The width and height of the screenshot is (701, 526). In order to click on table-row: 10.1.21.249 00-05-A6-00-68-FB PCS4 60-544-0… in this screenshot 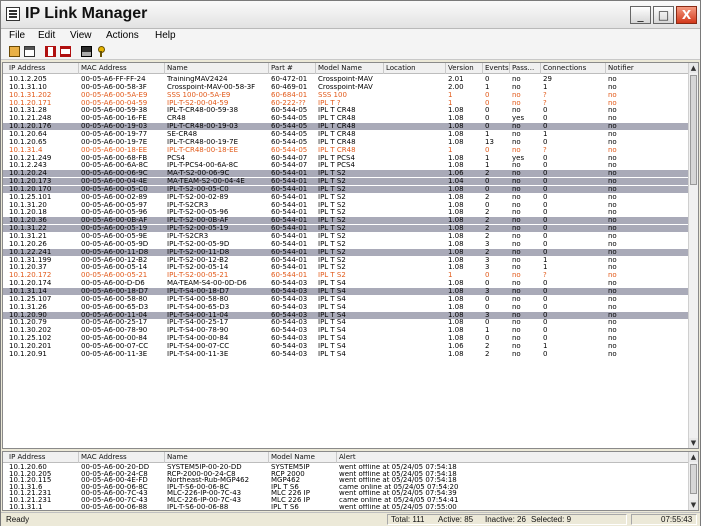, I will do `click(346, 158)`.